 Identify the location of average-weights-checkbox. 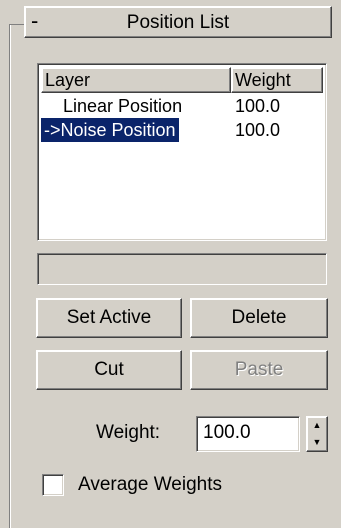
(53, 485).